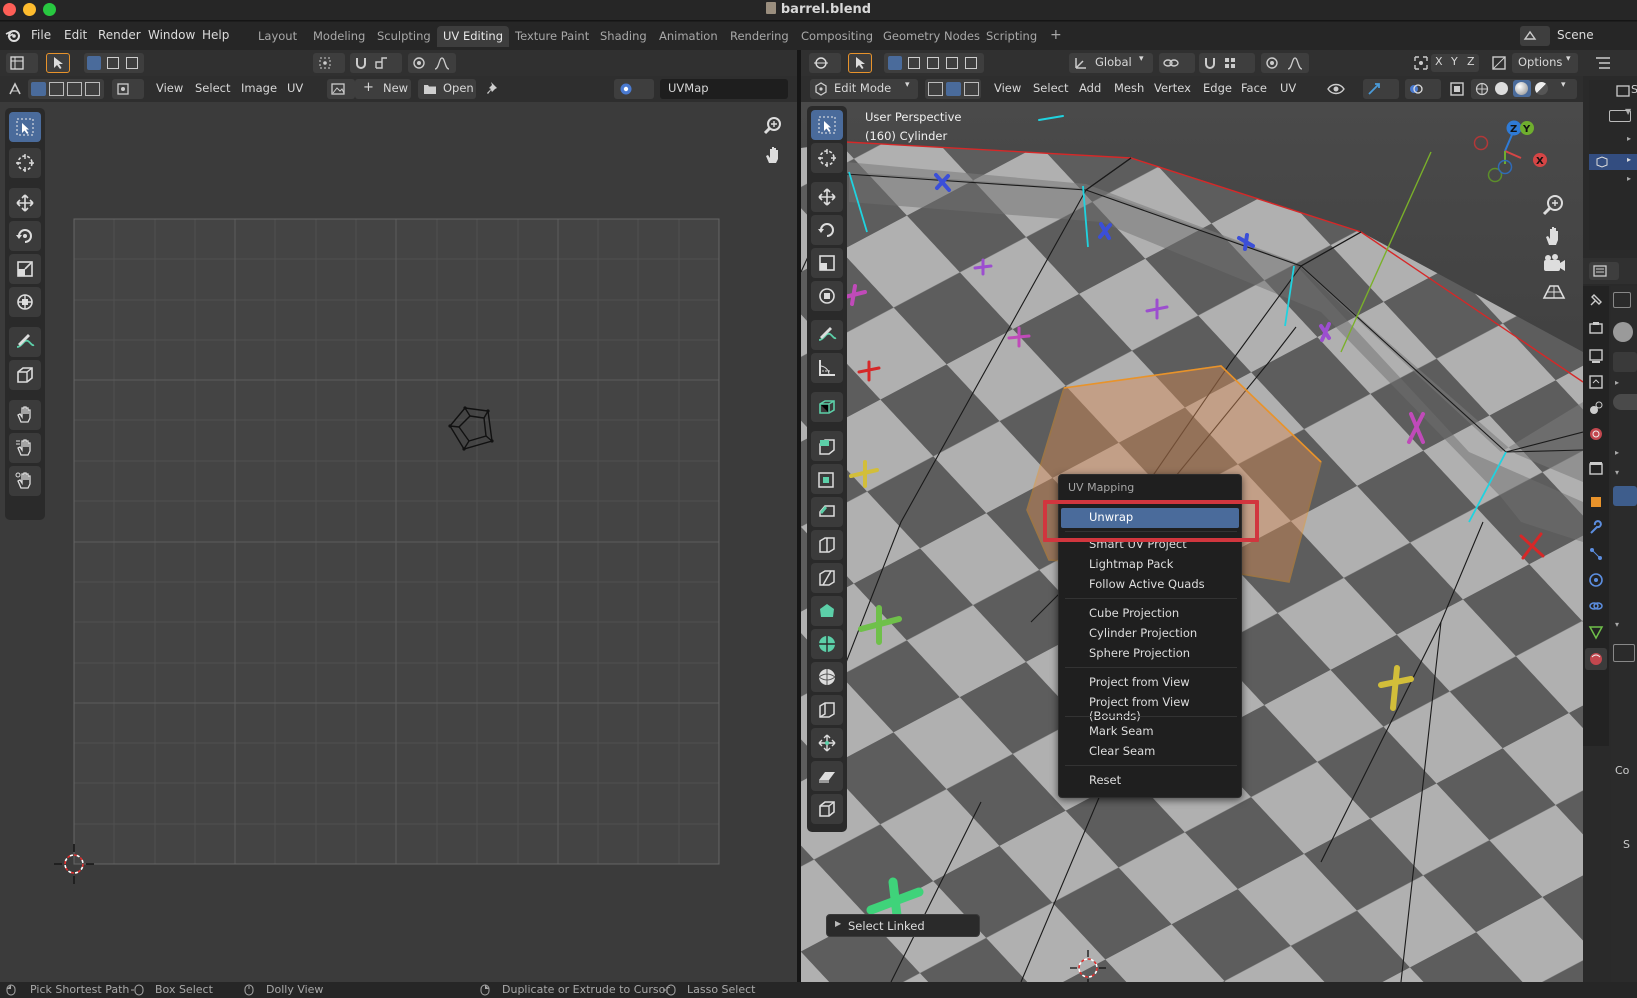 The image size is (1637, 998). I want to click on mesh-options-icon, so click(1499, 63).